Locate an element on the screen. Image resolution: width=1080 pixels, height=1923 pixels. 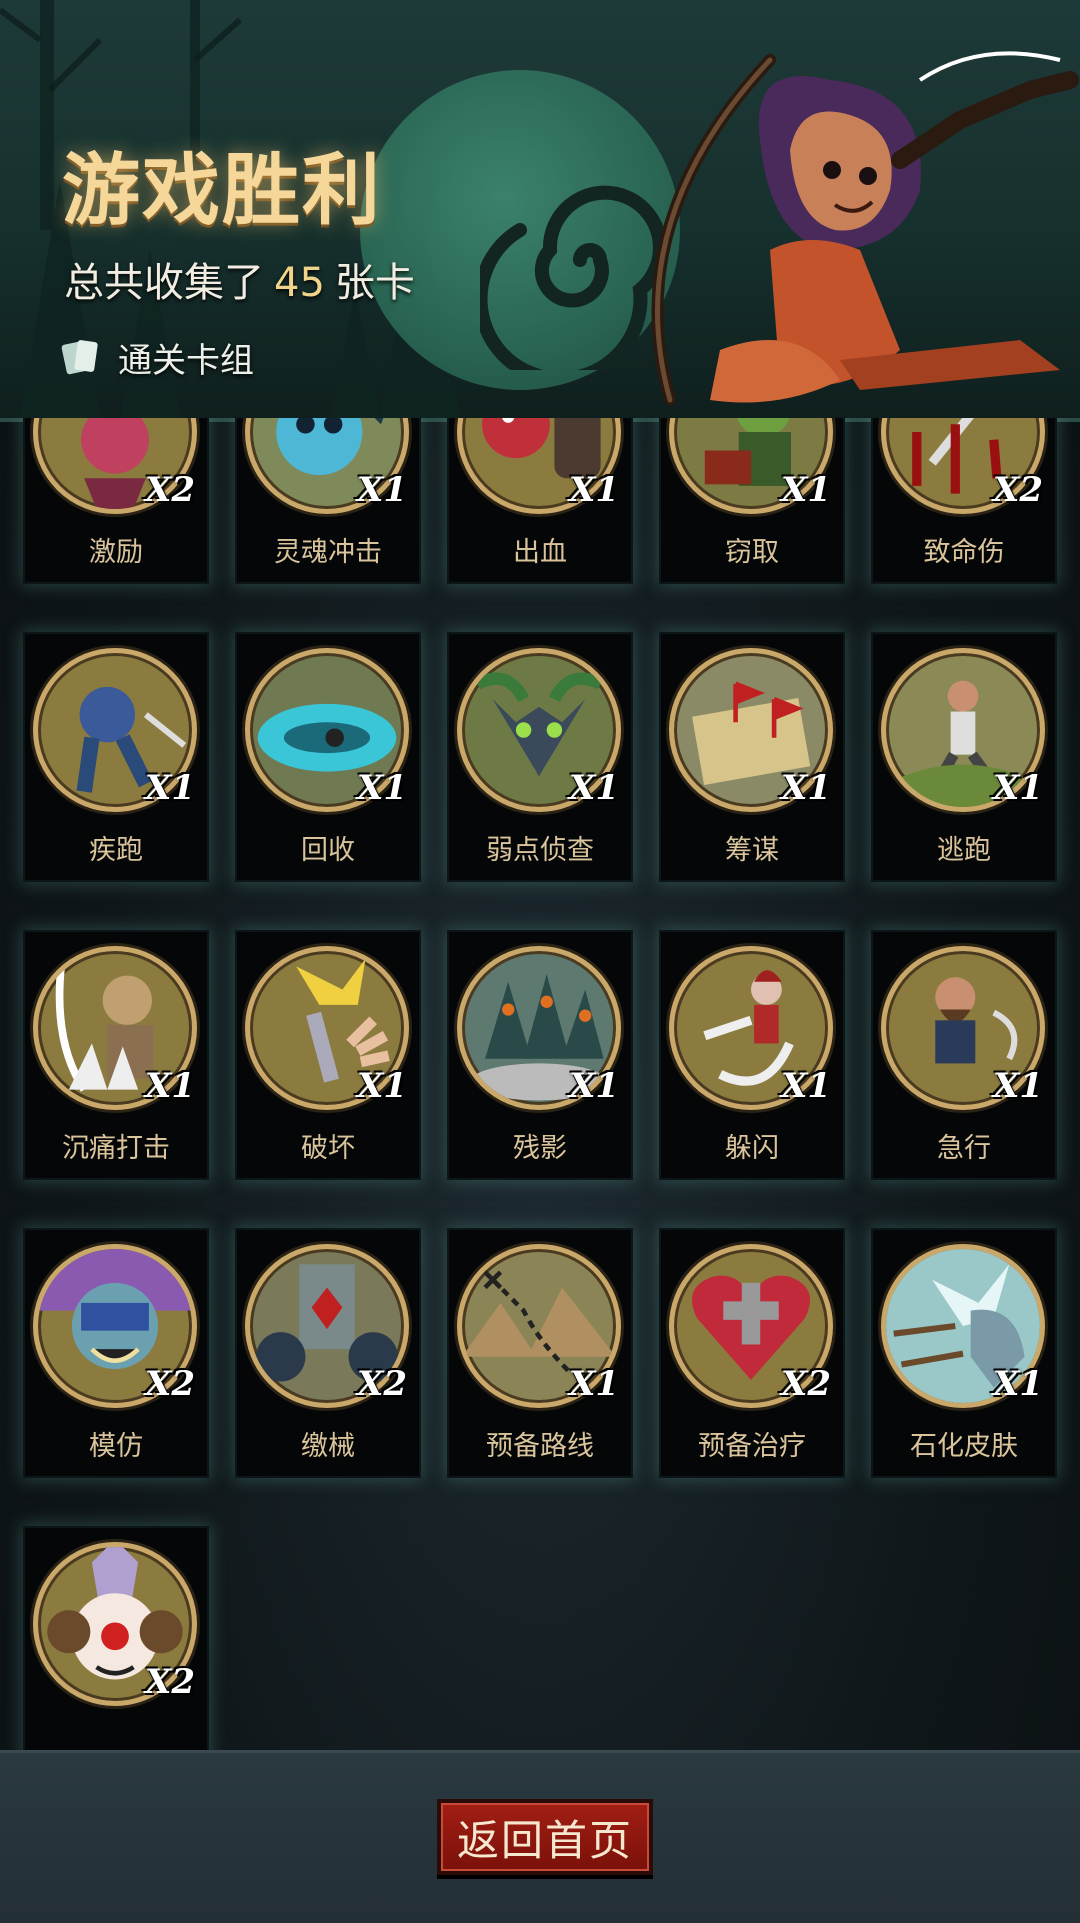
card-tile: X2 模仿 is located at coordinates (116, 1353).